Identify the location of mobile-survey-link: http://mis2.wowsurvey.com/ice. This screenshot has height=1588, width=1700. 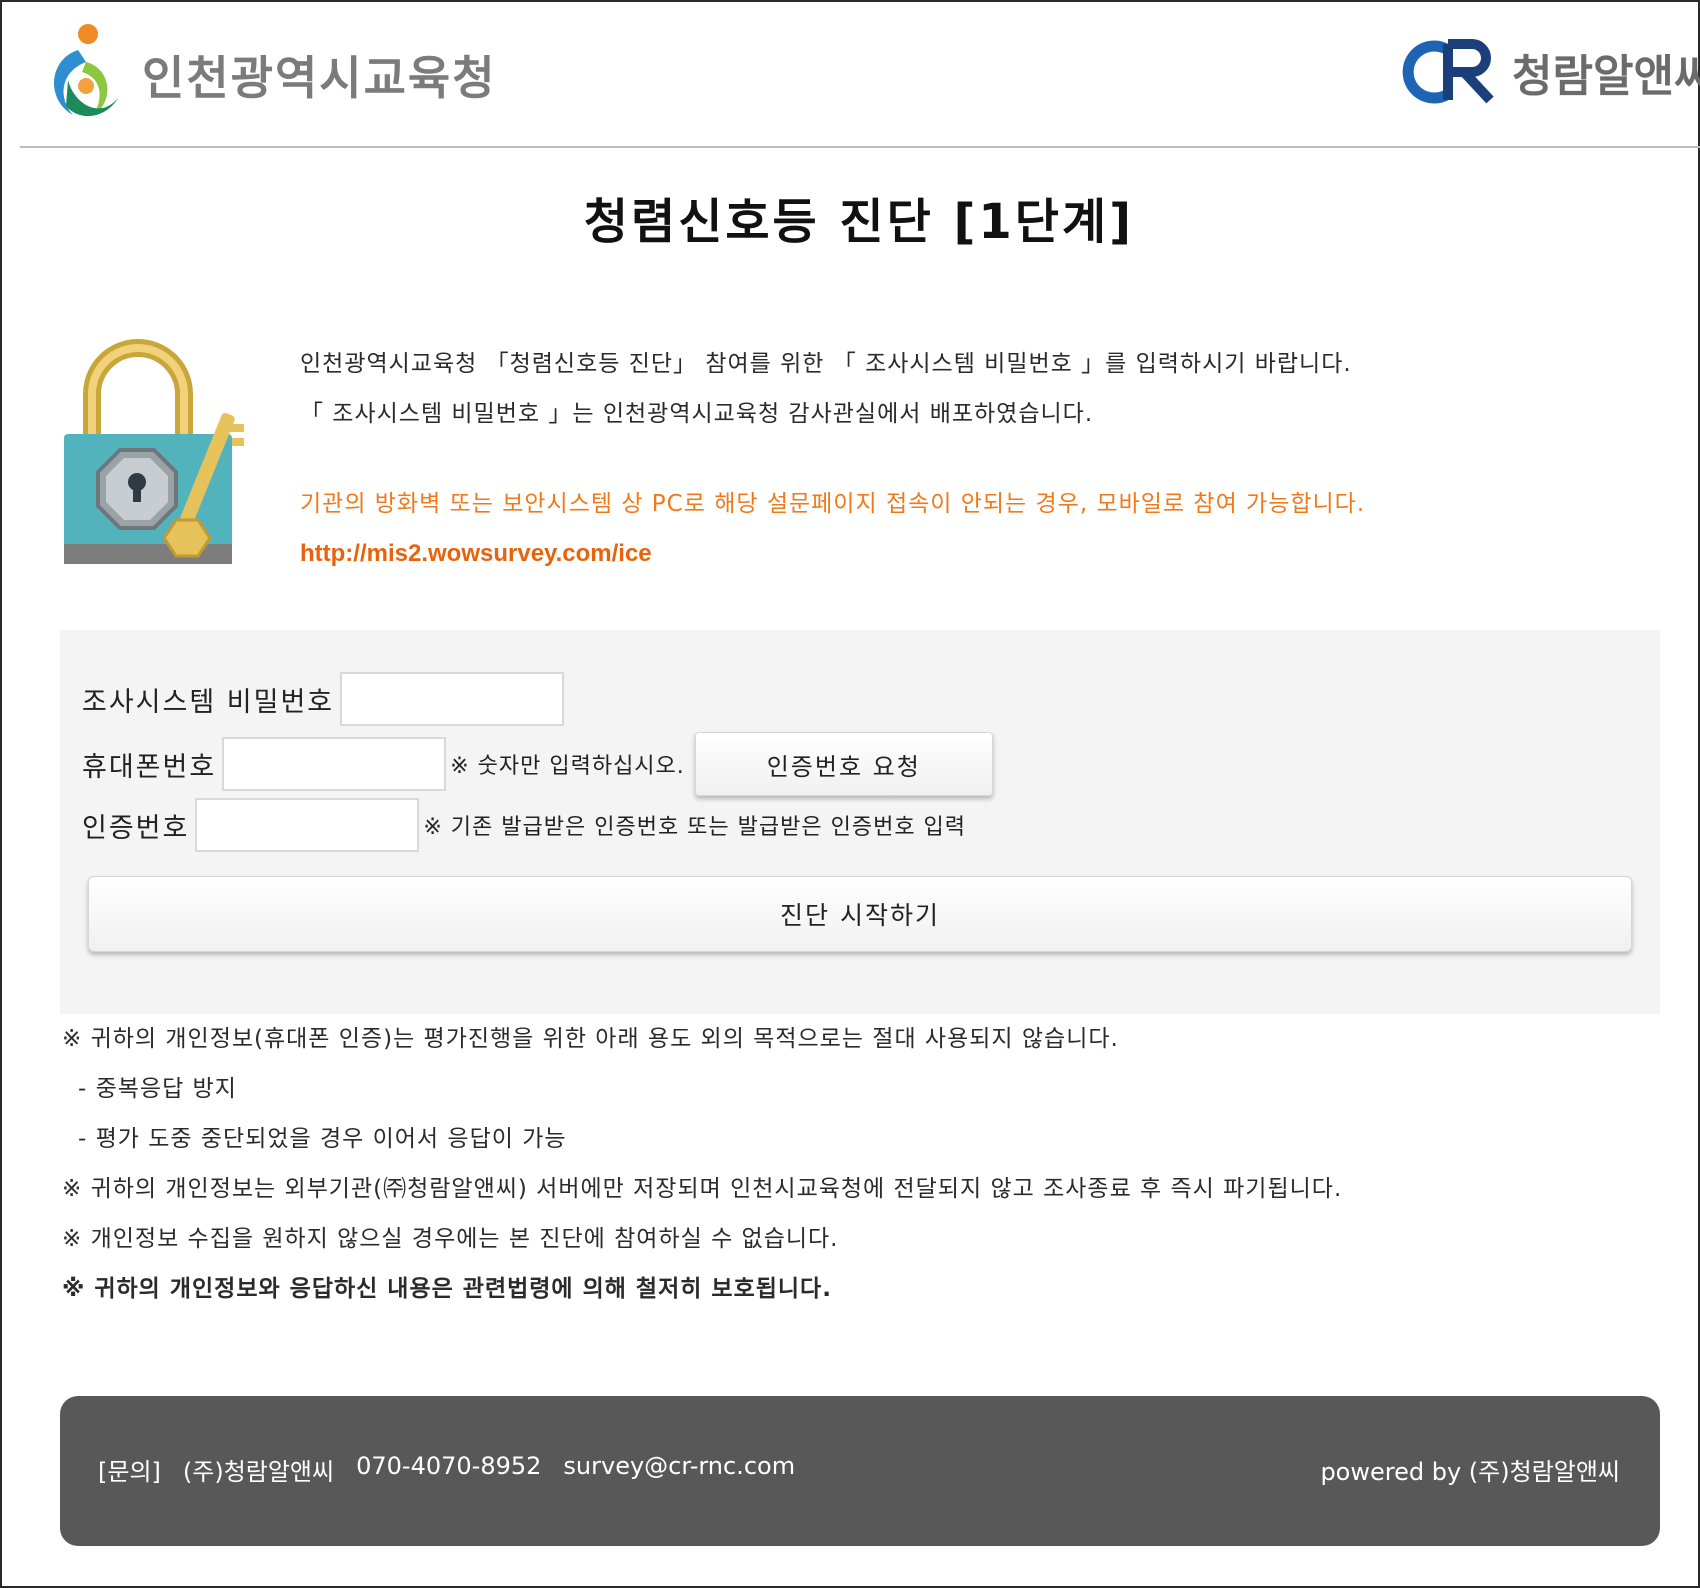
(990, 561).